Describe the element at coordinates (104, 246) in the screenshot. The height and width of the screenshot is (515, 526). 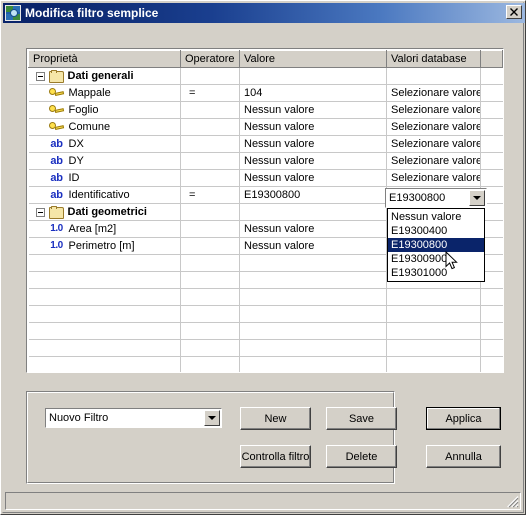
I see `cell-proprieta: 1.0 Perimetro [m]` at that location.